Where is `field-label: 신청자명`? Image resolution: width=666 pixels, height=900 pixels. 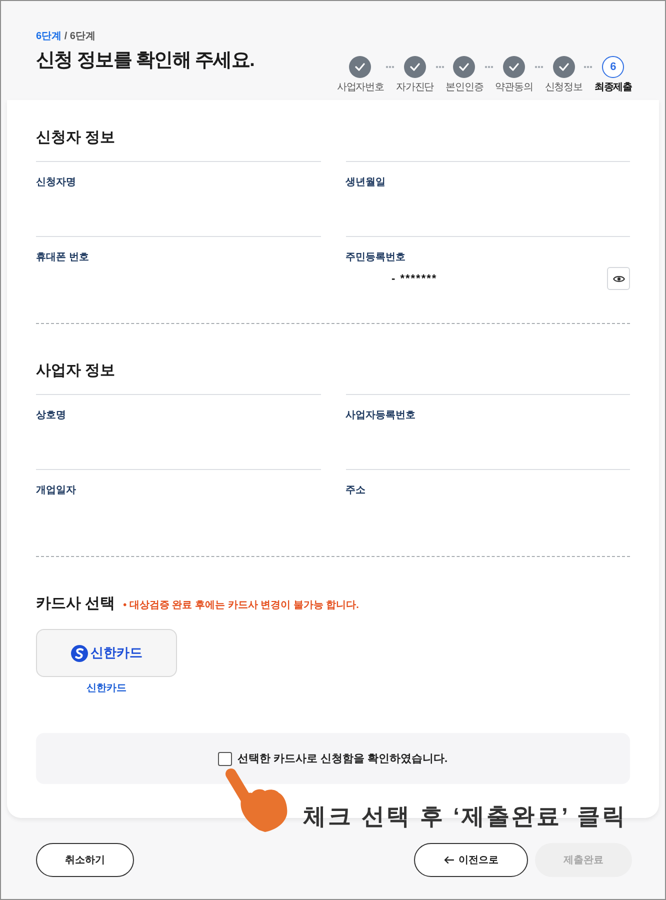 field-label: 신청자명 is located at coordinates (56, 183).